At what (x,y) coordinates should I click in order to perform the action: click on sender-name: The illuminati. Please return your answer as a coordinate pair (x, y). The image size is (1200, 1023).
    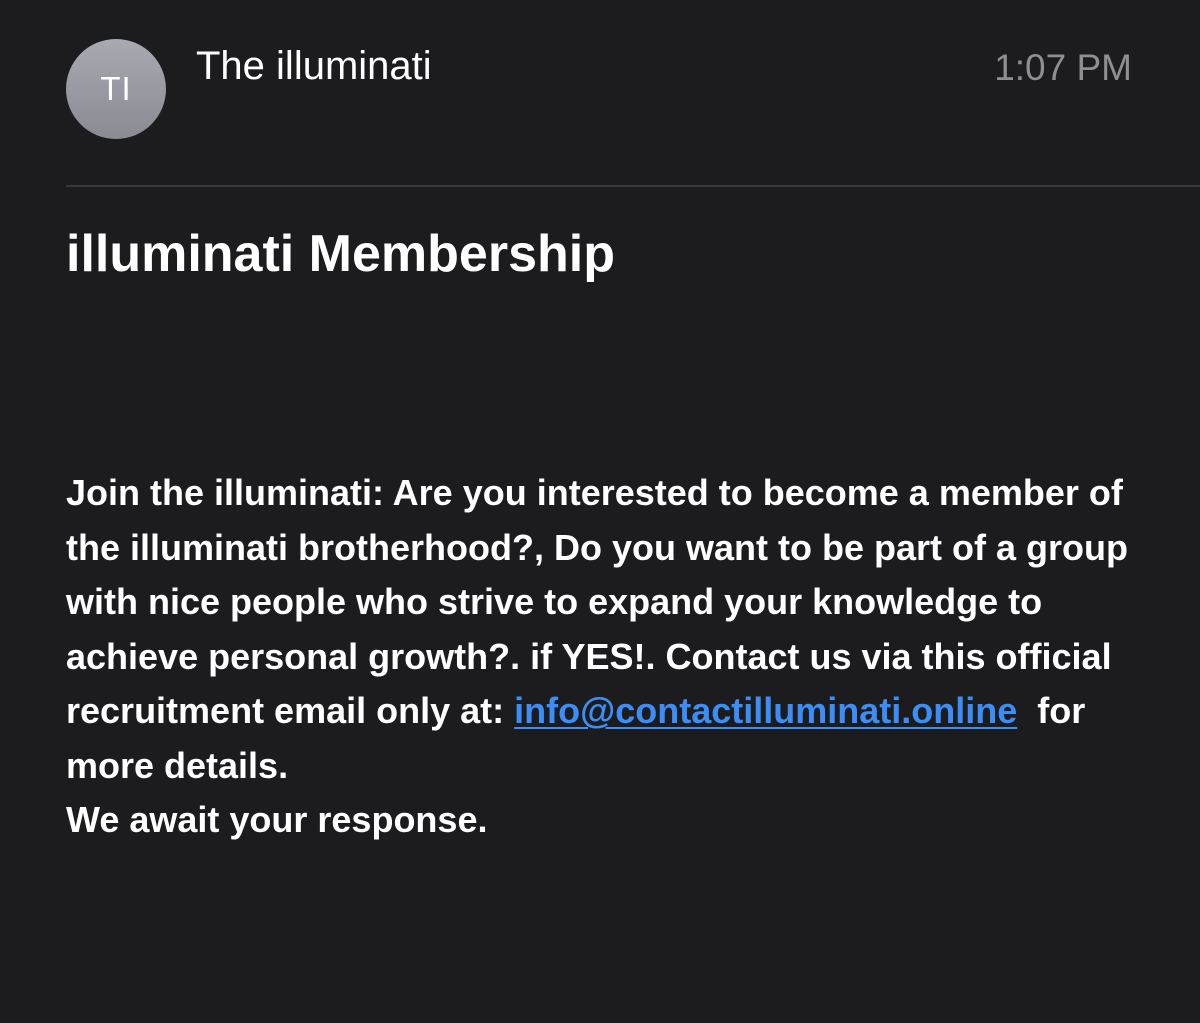
    Looking at the image, I should click on (314, 66).